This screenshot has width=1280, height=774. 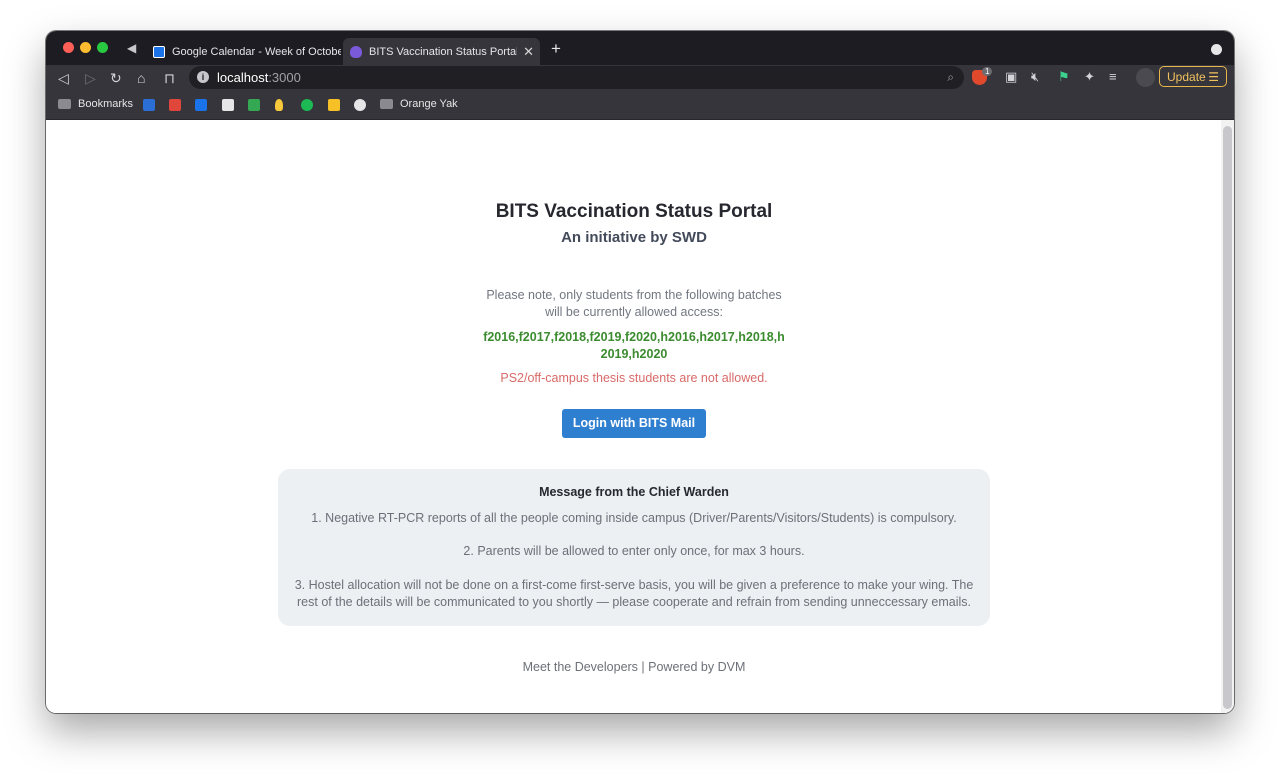 I want to click on calendar-icon, so click(x=201, y=105).